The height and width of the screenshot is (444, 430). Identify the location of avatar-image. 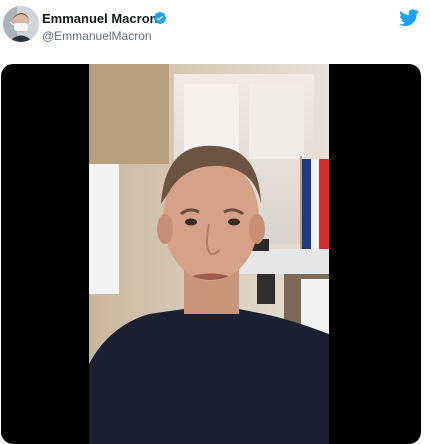
(21, 24).